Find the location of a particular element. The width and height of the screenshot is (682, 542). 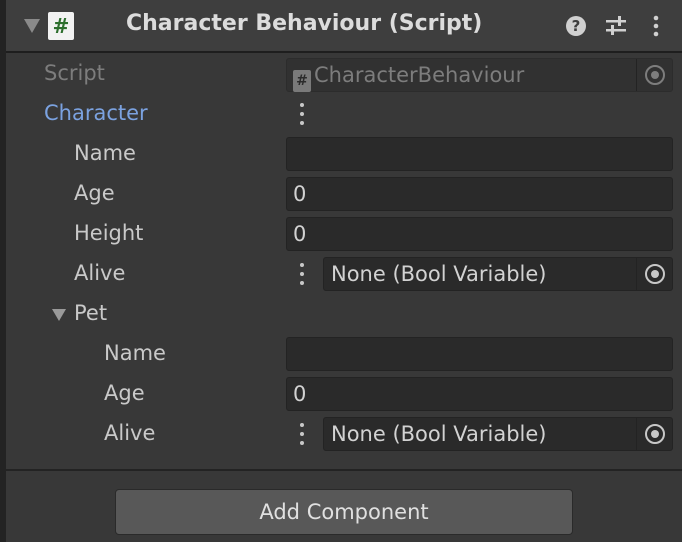

pet-alive-picker-icon is located at coordinates (654, 434).